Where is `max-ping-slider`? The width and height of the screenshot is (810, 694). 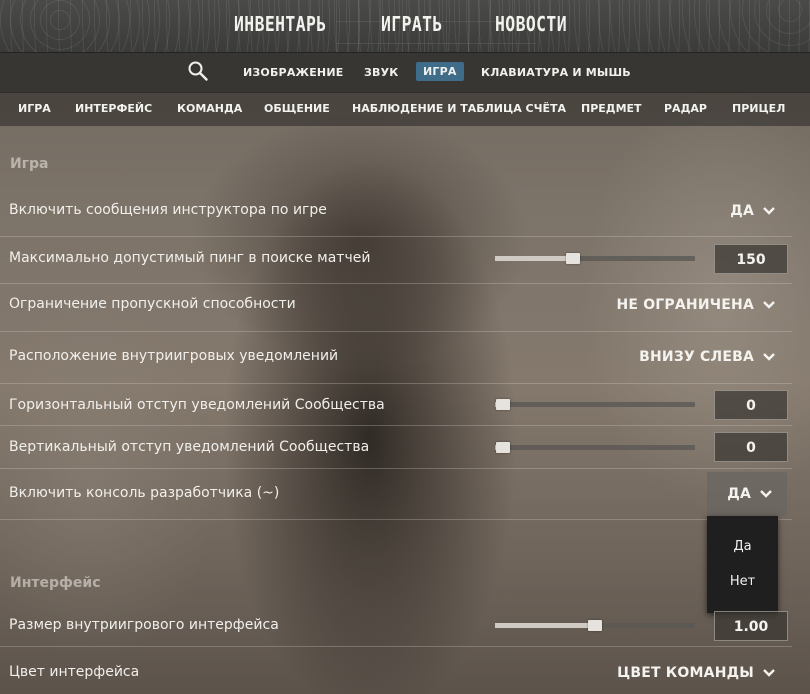
max-ping-slider is located at coordinates (595, 258).